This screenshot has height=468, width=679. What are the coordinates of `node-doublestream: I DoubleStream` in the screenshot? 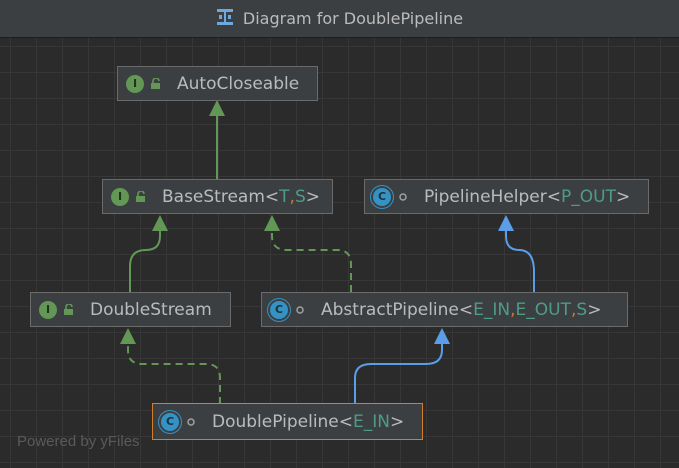 It's located at (130, 309).